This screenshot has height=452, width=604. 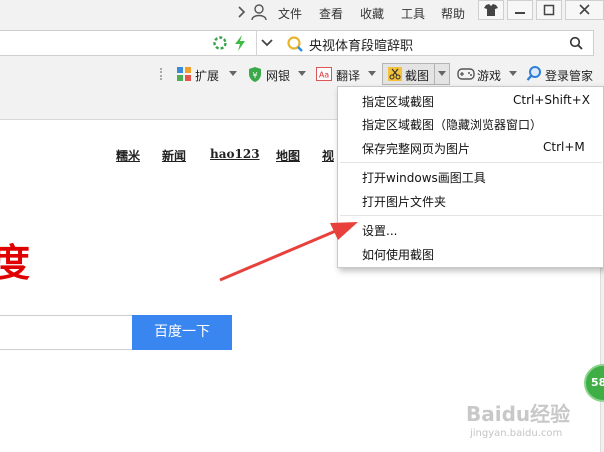 What do you see at coordinates (348, 75) in the screenshot?
I see `toolbar-translate: 翻译` at bounding box center [348, 75].